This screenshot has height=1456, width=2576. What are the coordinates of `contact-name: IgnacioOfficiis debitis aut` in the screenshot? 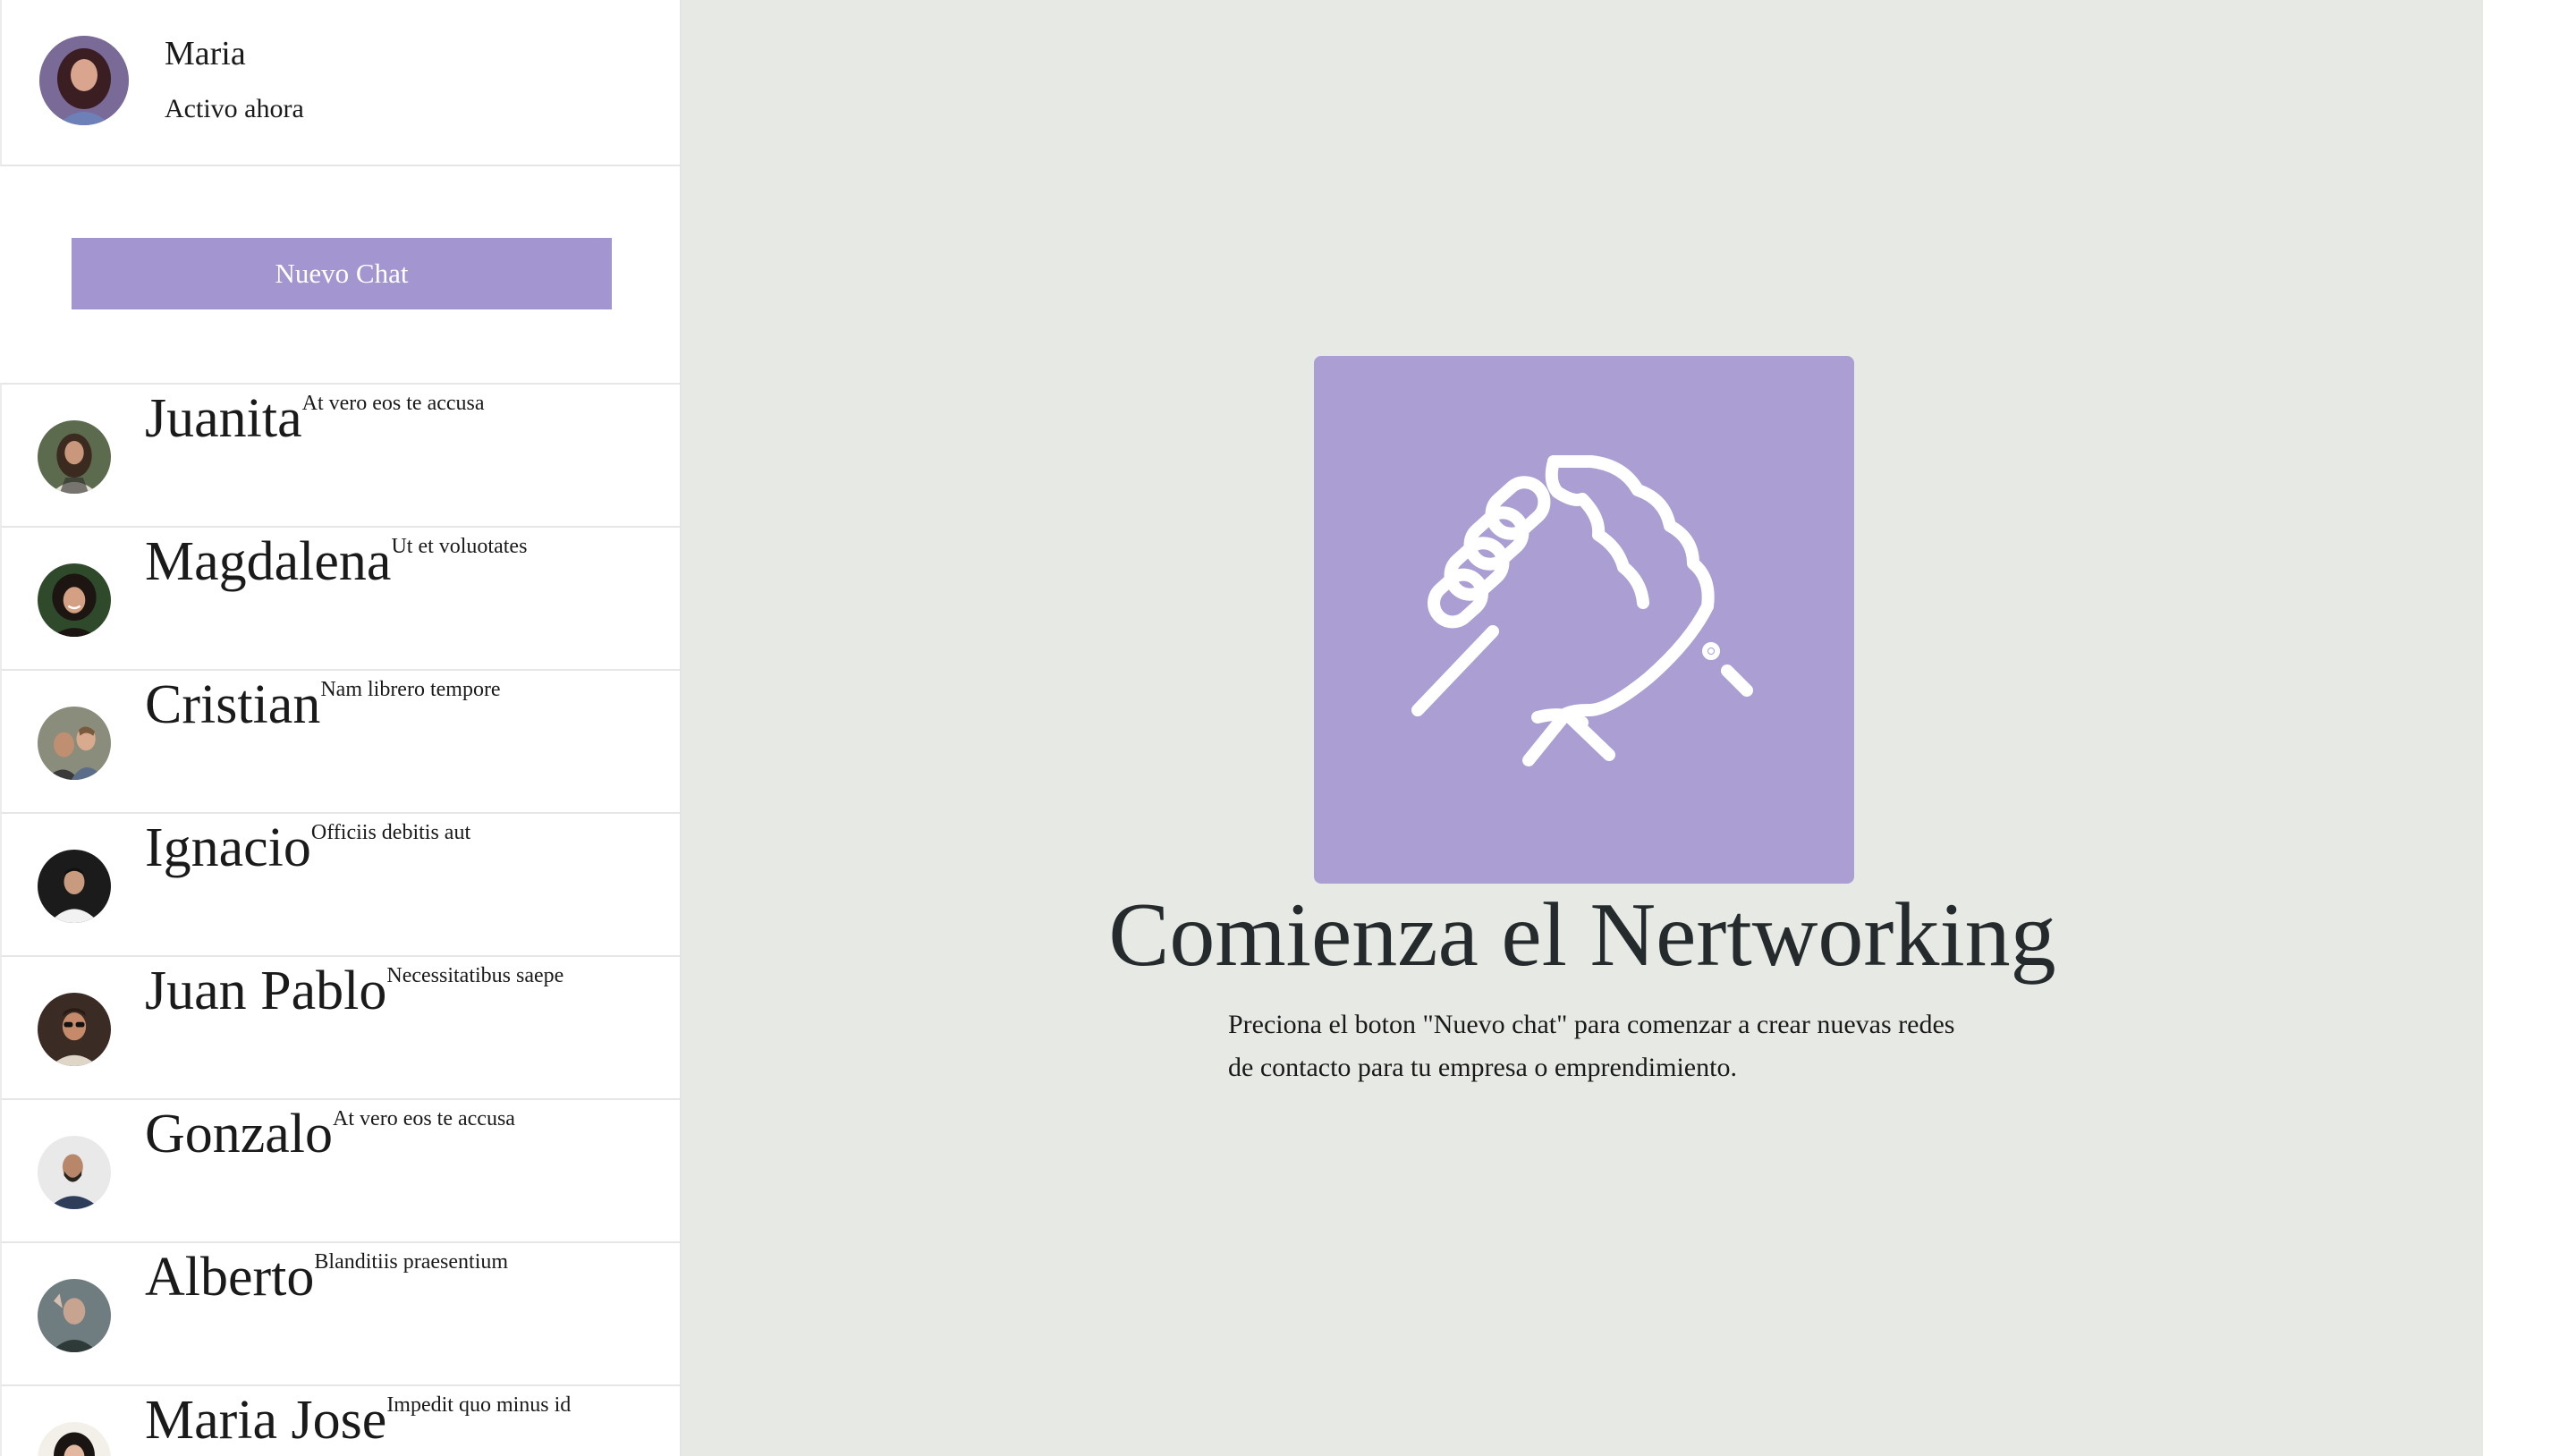 It's located at (308, 847).